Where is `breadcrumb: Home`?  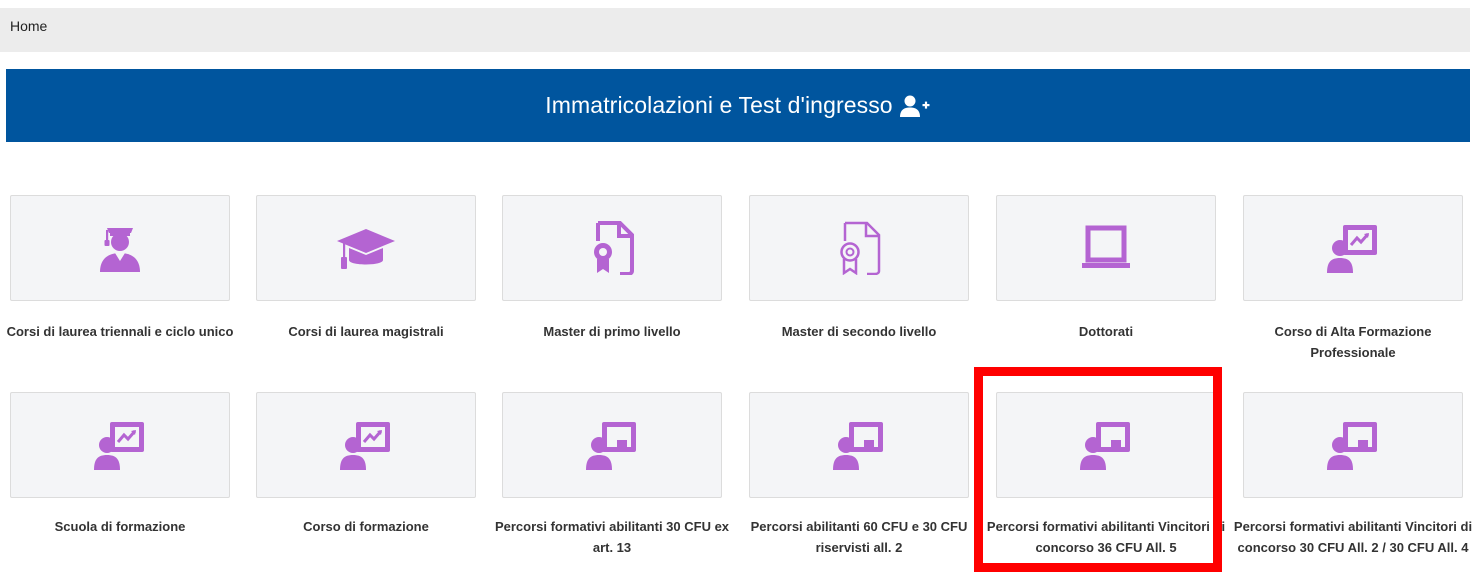 breadcrumb: Home is located at coordinates (735, 30).